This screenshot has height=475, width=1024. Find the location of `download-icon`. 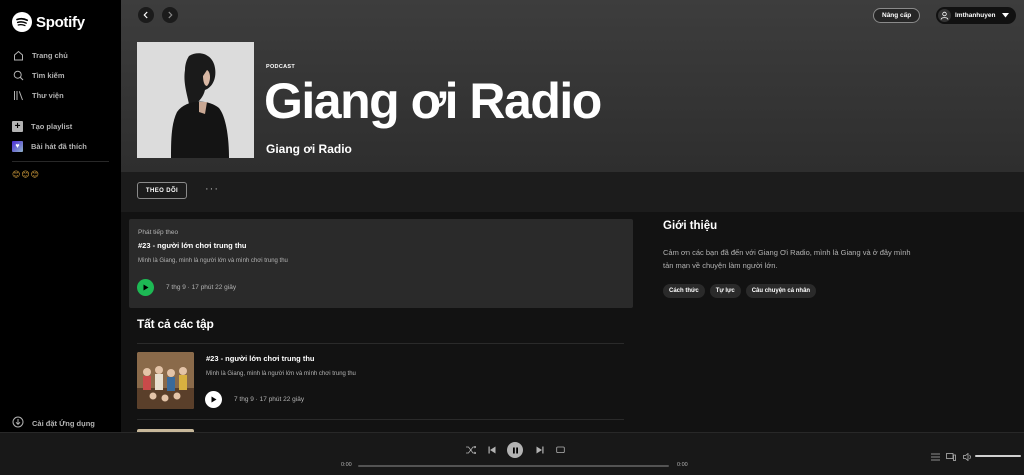

download-icon is located at coordinates (18, 423).